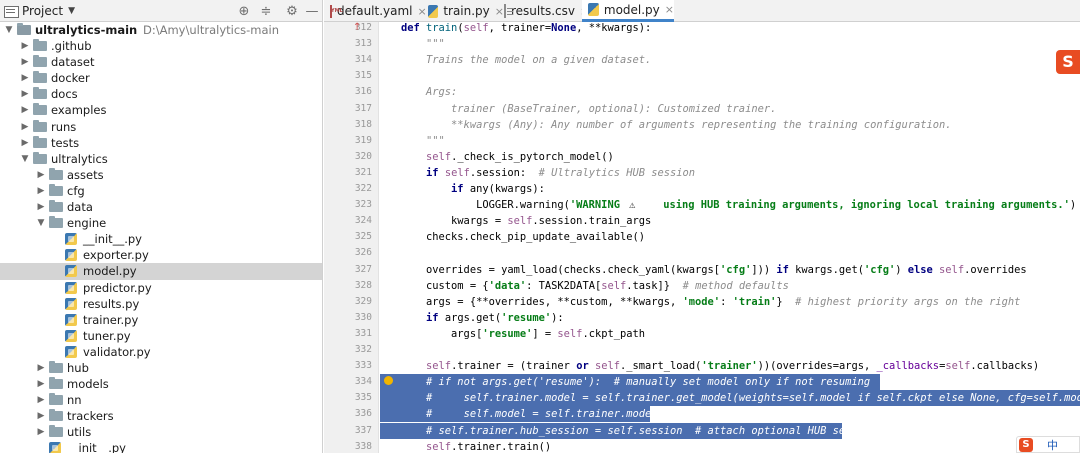 This screenshot has width=1080, height=453. I want to click on tree-folder: ▶ assets, so click(161, 175).